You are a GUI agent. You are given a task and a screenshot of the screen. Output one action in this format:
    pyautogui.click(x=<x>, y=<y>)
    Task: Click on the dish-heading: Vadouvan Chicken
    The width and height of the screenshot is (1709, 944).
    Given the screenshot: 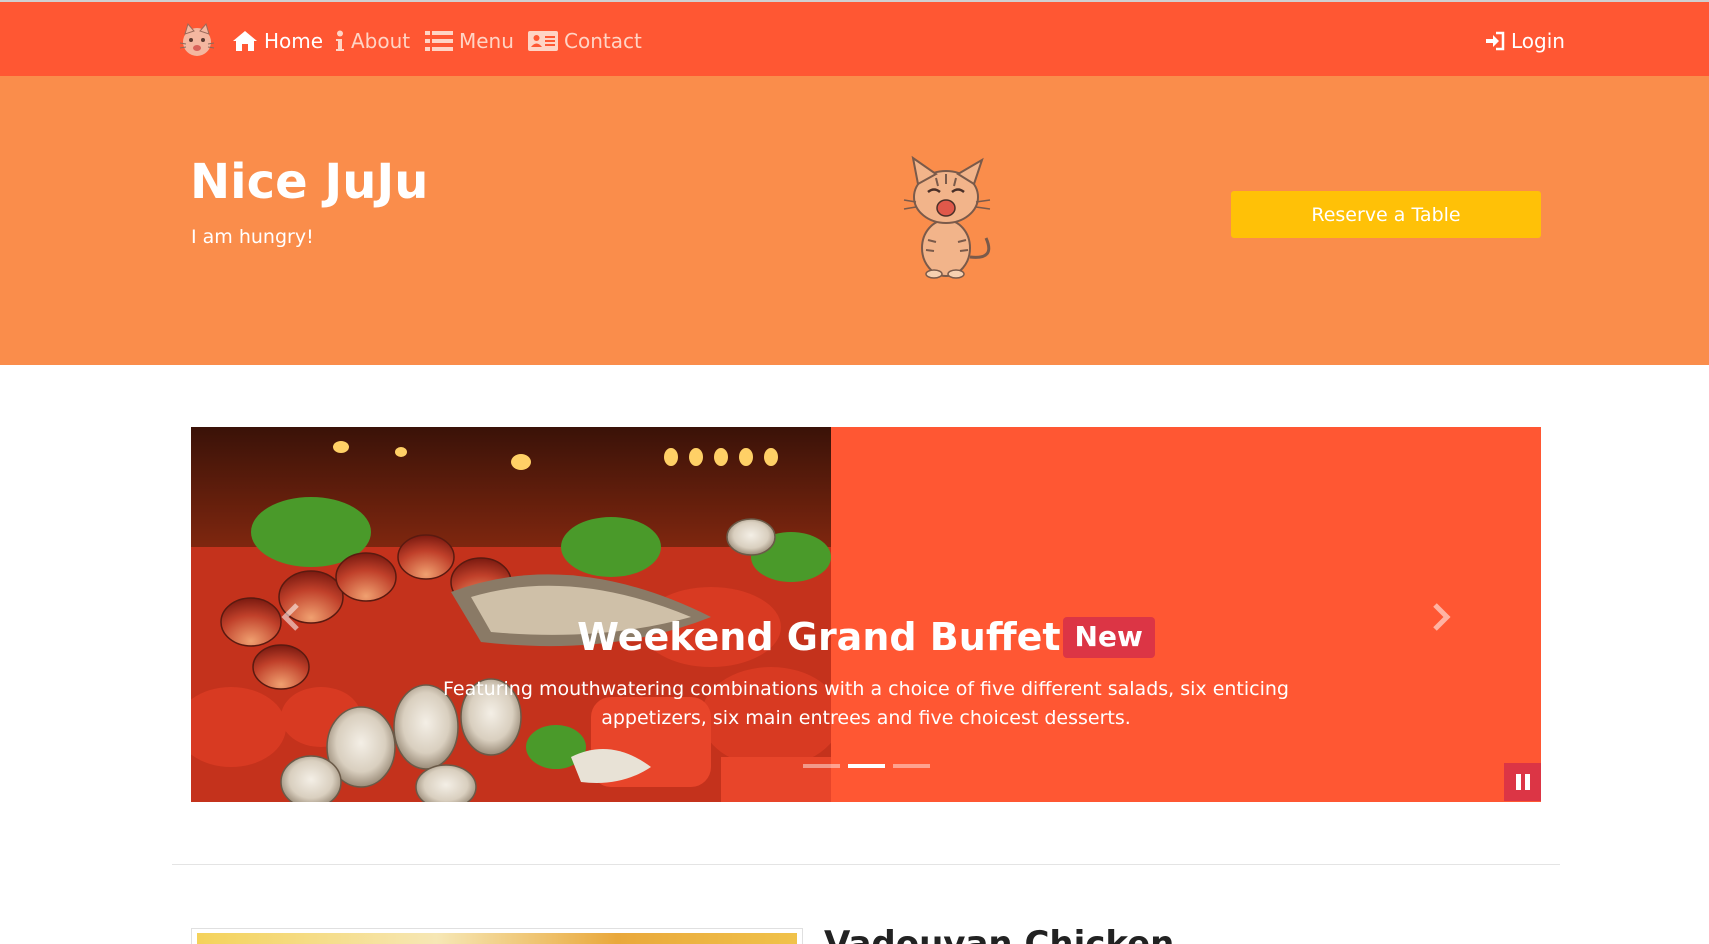 What is the action you would take?
    pyautogui.click(x=999, y=936)
    